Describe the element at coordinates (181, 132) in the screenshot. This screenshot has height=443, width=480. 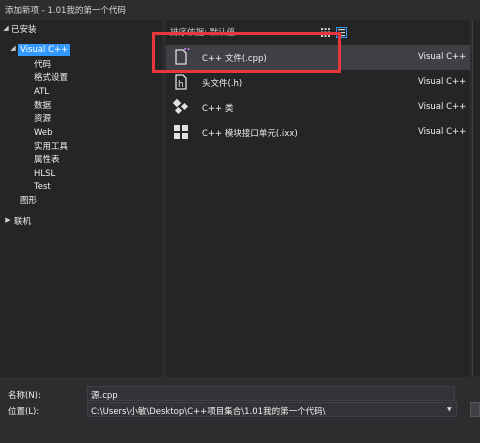
I see `module-icon` at that location.